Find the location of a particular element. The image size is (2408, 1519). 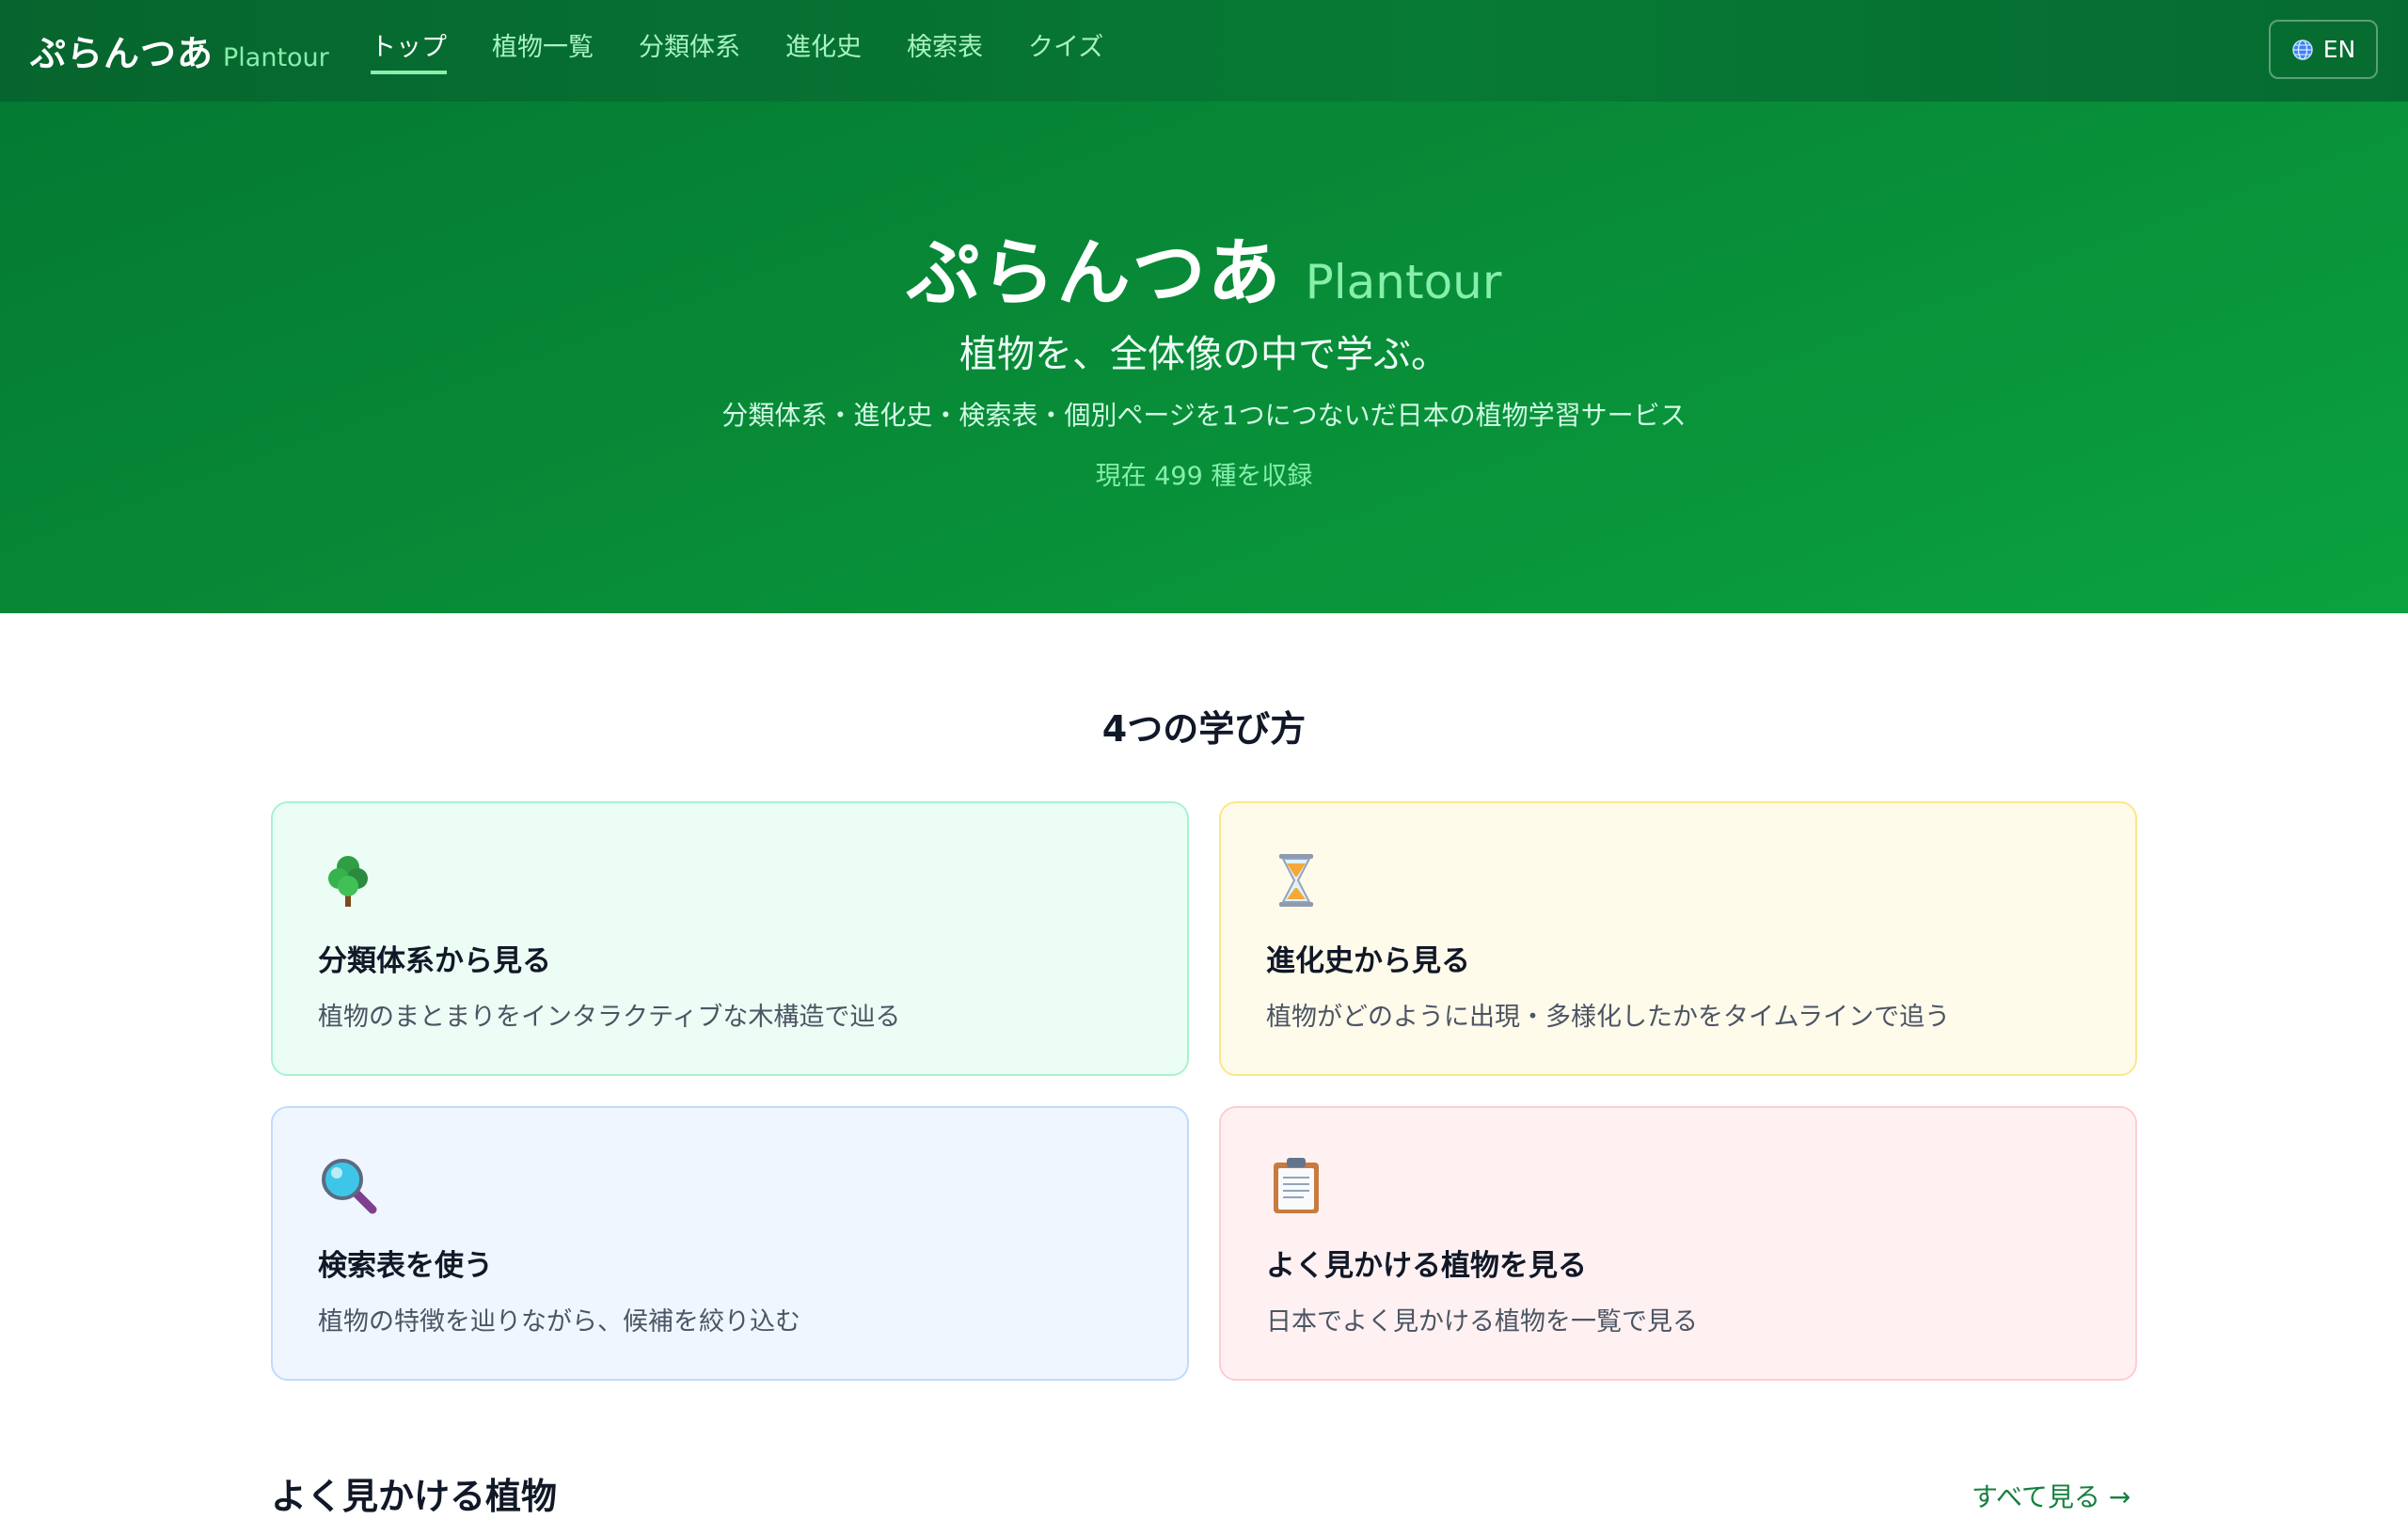

card-common-plants: よく見かける植物を見る 日本でよく見かける植物を一覧で見る is located at coordinates (1678, 1243).